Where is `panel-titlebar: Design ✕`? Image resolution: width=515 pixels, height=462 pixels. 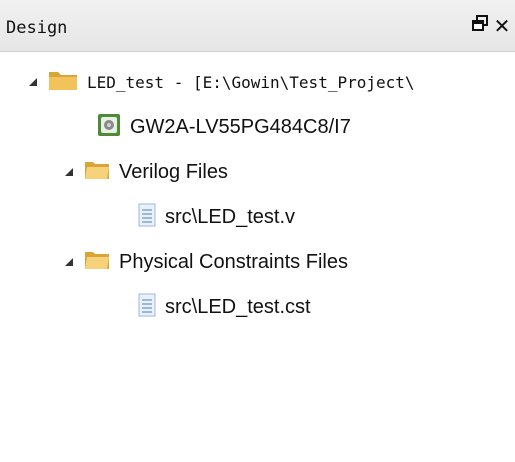 panel-titlebar: Design ✕ is located at coordinates (257, 26).